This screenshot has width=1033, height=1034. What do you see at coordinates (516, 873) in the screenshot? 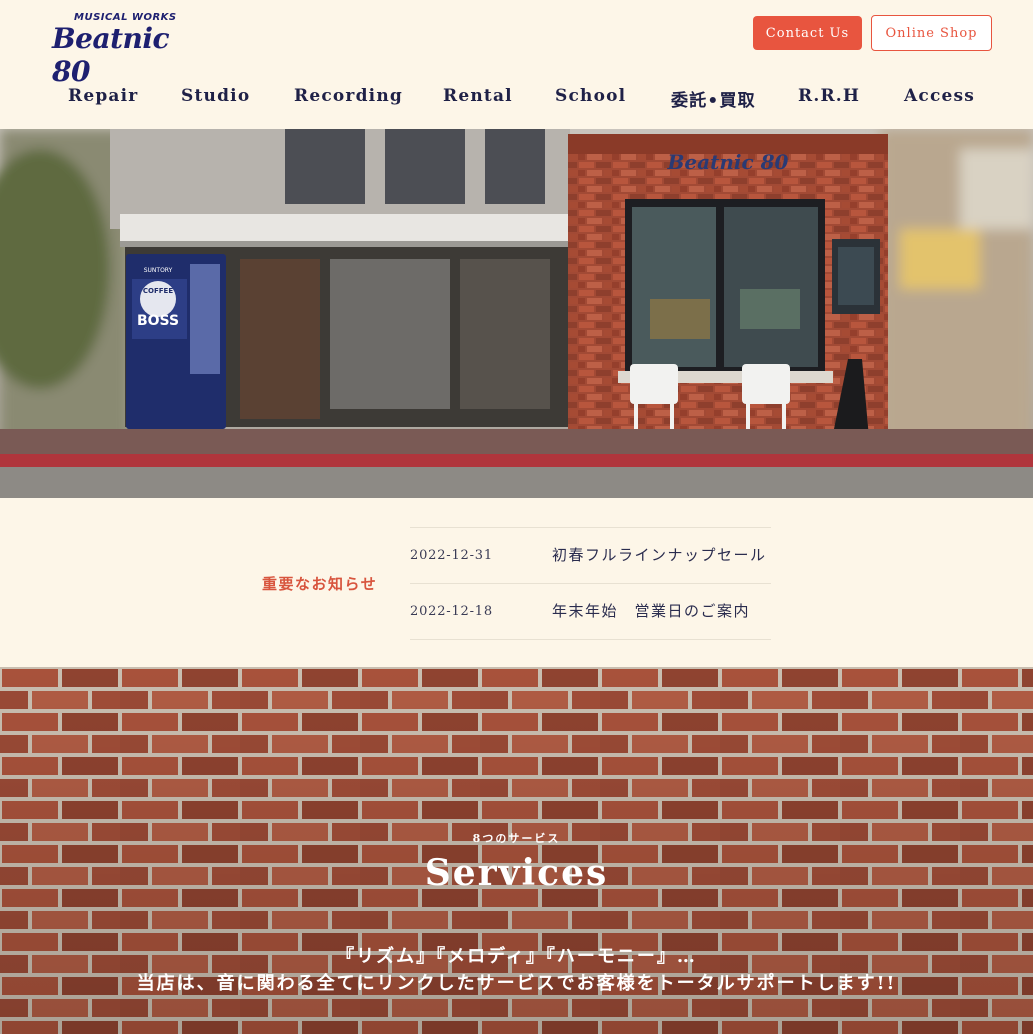
I see `services-title: Services` at bounding box center [516, 873].